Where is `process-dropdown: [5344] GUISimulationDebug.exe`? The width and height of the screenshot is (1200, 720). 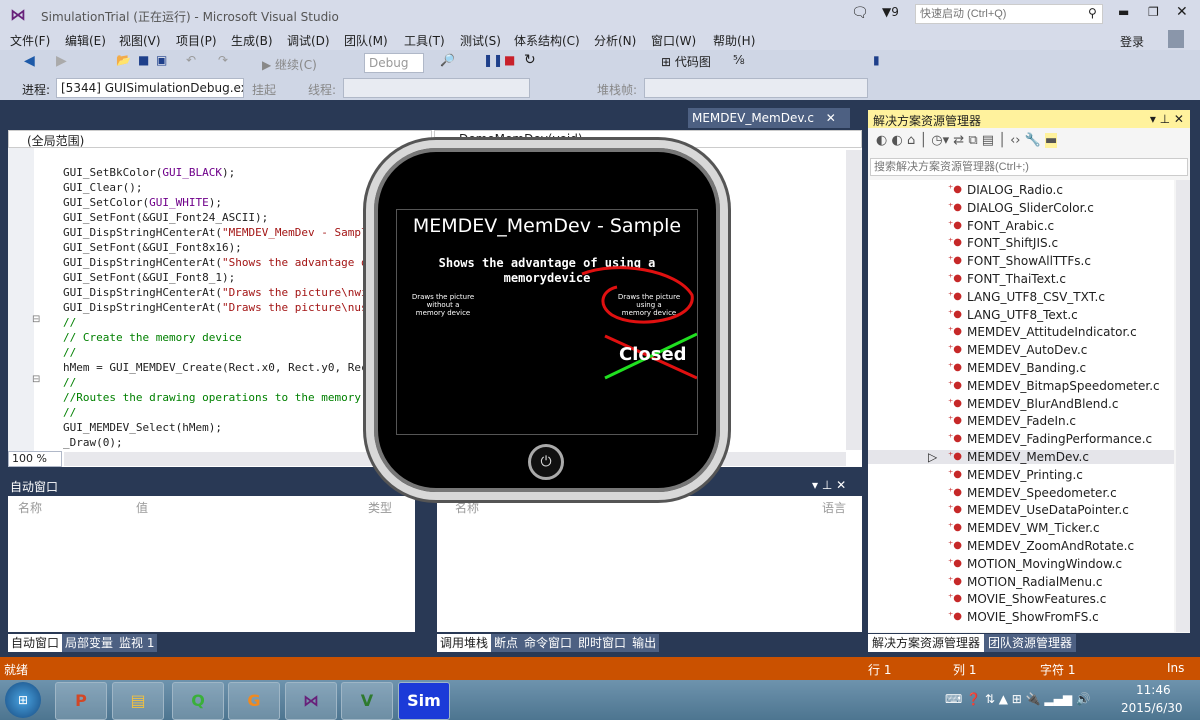 process-dropdown: [5344] GUISimulationDebug.exe is located at coordinates (150, 88).